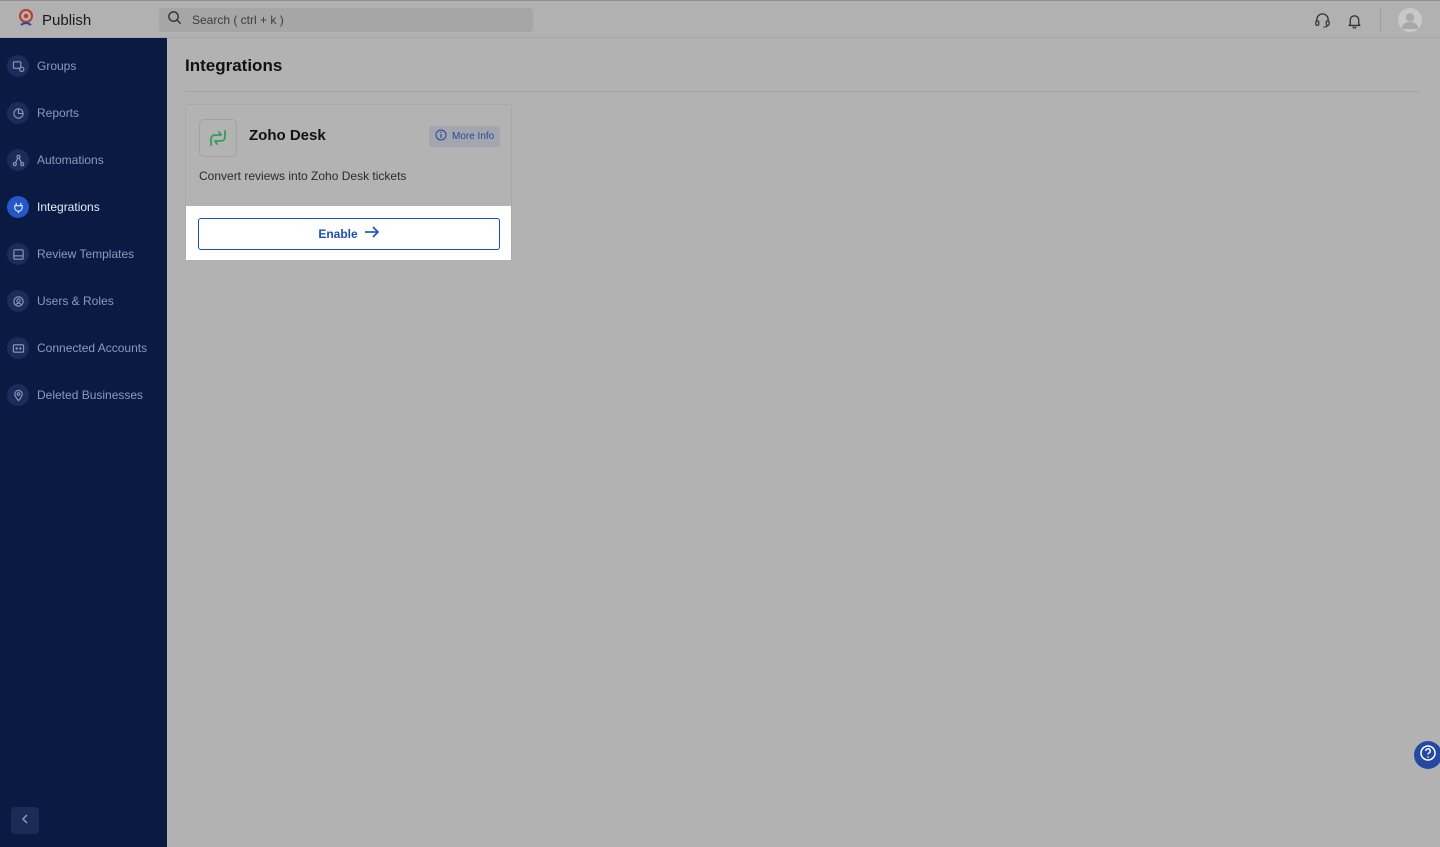 This screenshot has width=1440, height=847. I want to click on users-roles-icon, so click(18, 301).